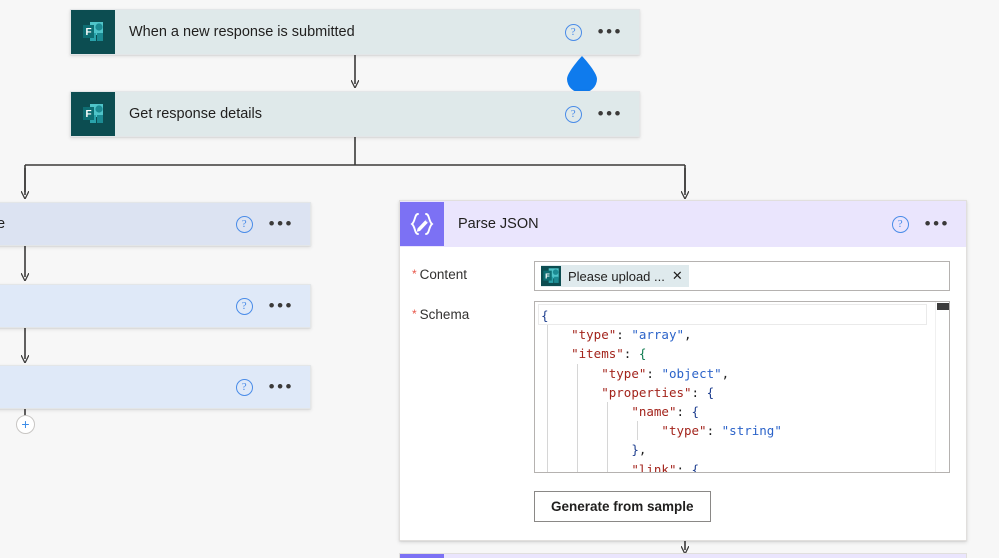 The width and height of the screenshot is (999, 558). Describe the element at coordinates (597, 354) in the screenshot. I see `code-token: "items"` at that location.